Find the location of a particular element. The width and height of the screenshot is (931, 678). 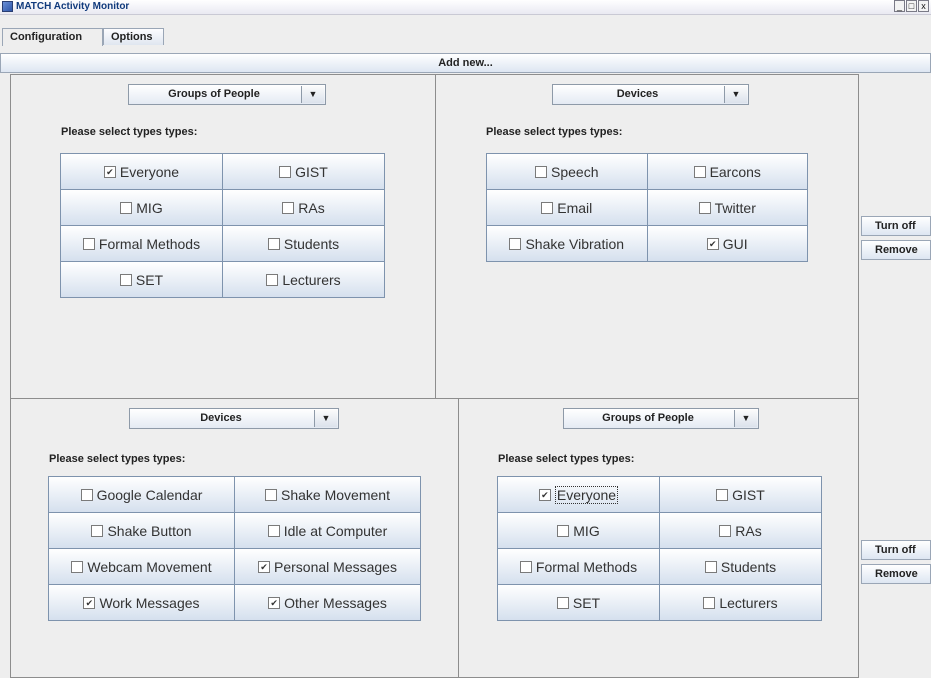

checkbox-button: Google Calendar is located at coordinates (141, 494).